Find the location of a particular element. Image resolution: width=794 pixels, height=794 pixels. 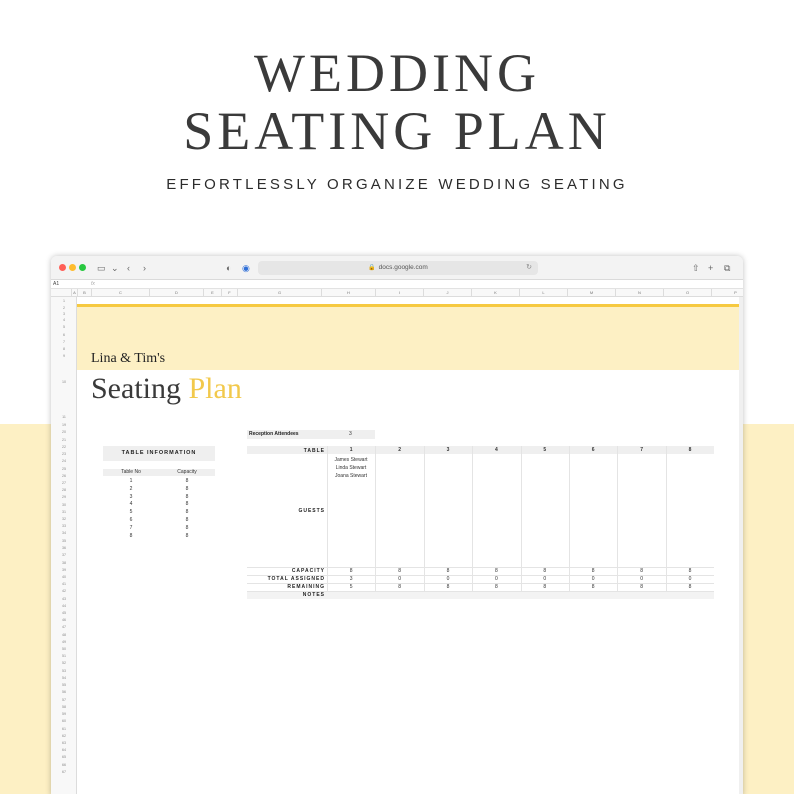

column-header: I is located at coordinates (399, 293).